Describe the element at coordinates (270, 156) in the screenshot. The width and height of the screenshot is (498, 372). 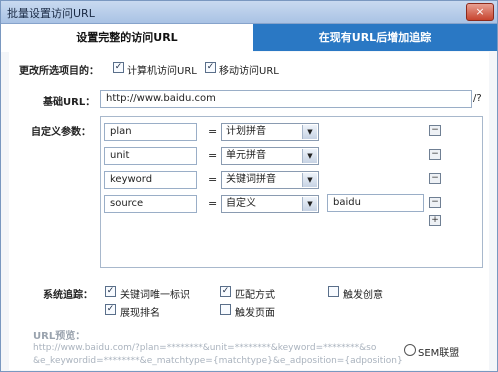
I see `param-value-select: 单元拼音 ▼` at that location.